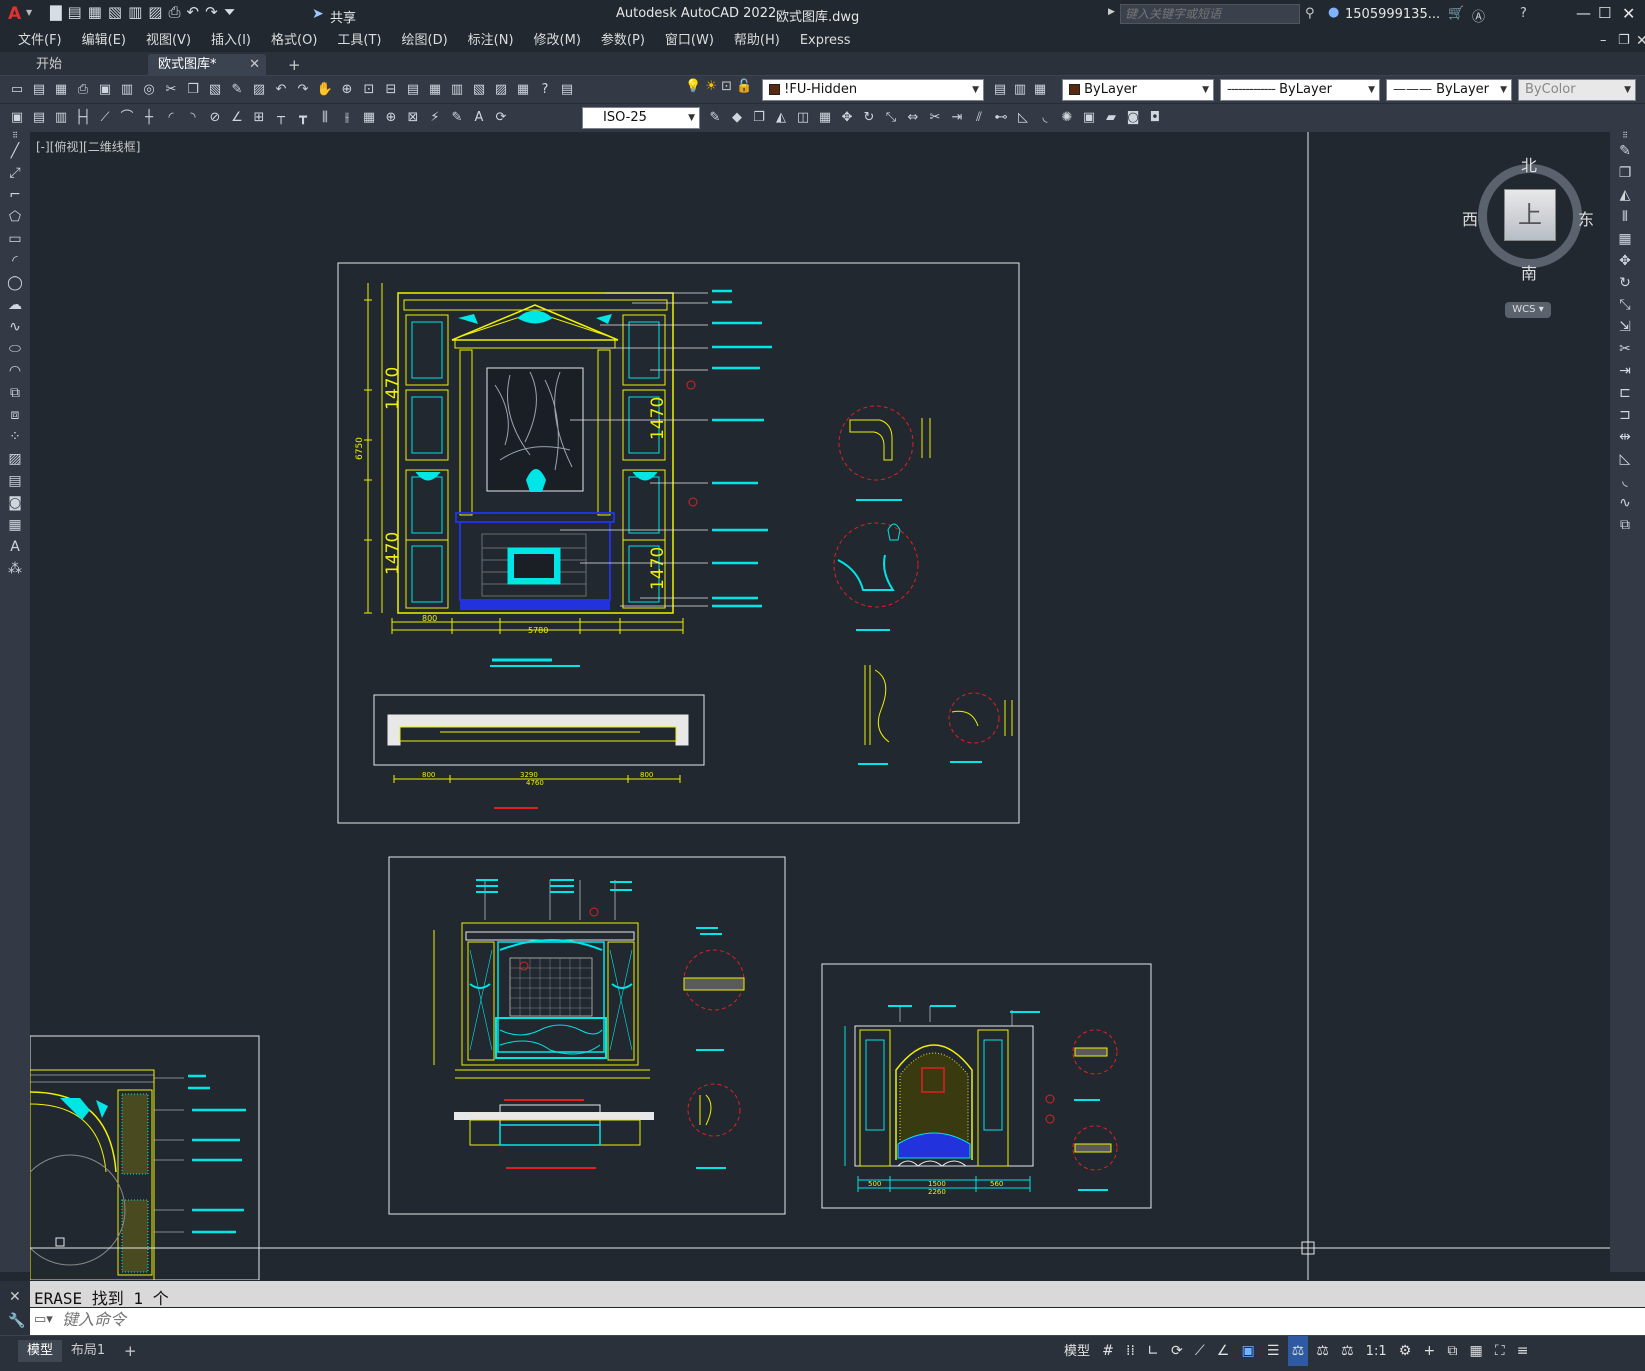 Image resolution: width=1645 pixels, height=1371 pixels. I want to click on help-search-input, so click(1210, 14).